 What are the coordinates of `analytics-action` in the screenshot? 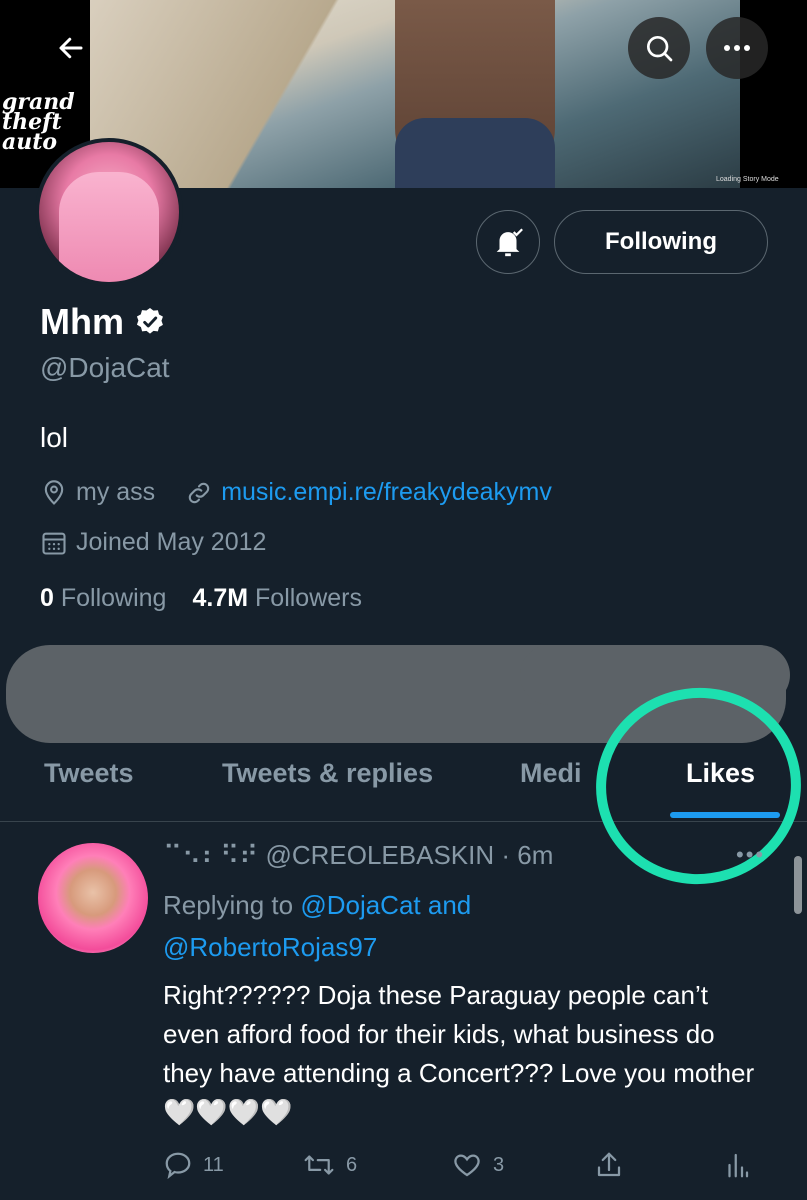 It's located at (737, 1165).